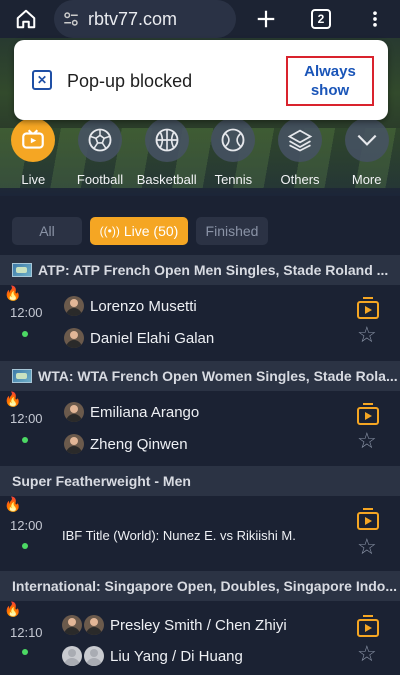  What do you see at coordinates (200, 481) in the screenshot?
I see `league-header: Super Featherweight - Men` at bounding box center [200, 481].